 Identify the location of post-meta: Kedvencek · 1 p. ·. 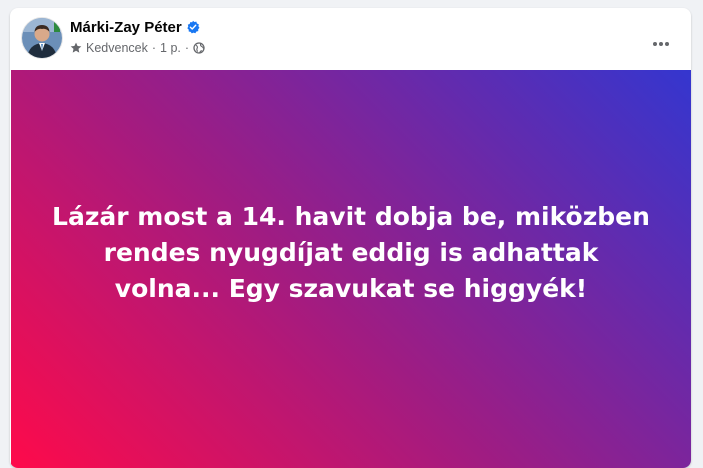
(137, 48).